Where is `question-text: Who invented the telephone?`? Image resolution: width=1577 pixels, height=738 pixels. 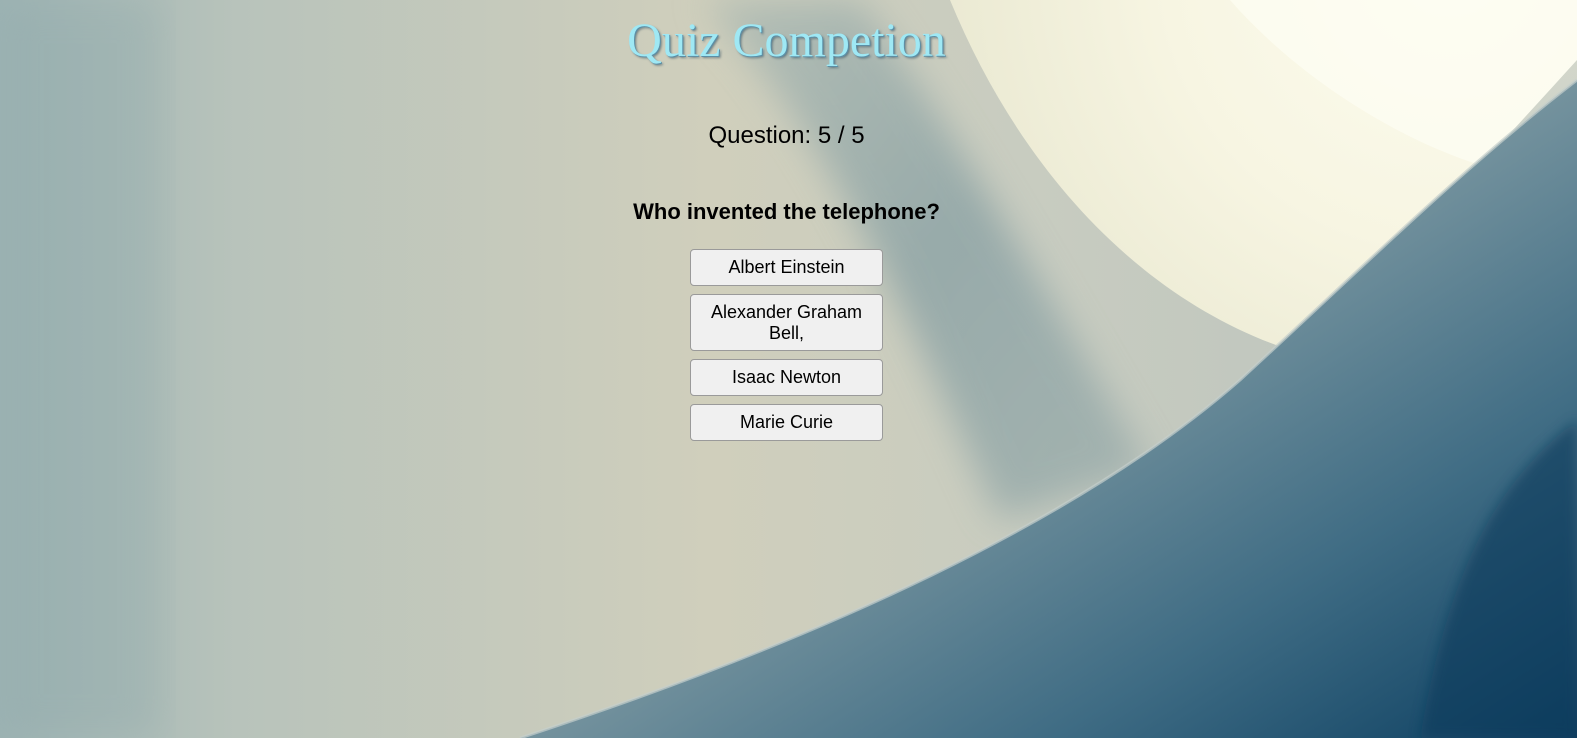
question-text: Who invented the telephone? is located at coordinates (786, 211).